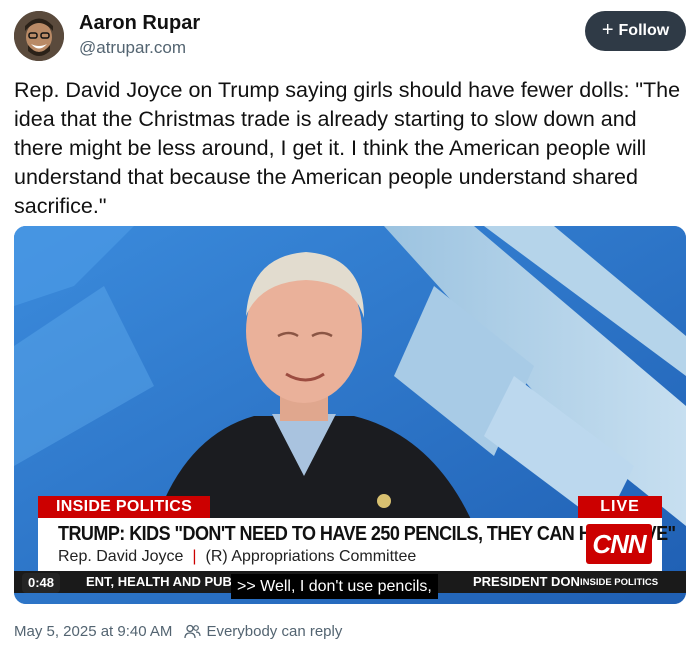  What do you see at coordinates (121, 556) in the screenshot?
I see `guest-name: Rep. David Joyce` at bounding box center [121, 556].